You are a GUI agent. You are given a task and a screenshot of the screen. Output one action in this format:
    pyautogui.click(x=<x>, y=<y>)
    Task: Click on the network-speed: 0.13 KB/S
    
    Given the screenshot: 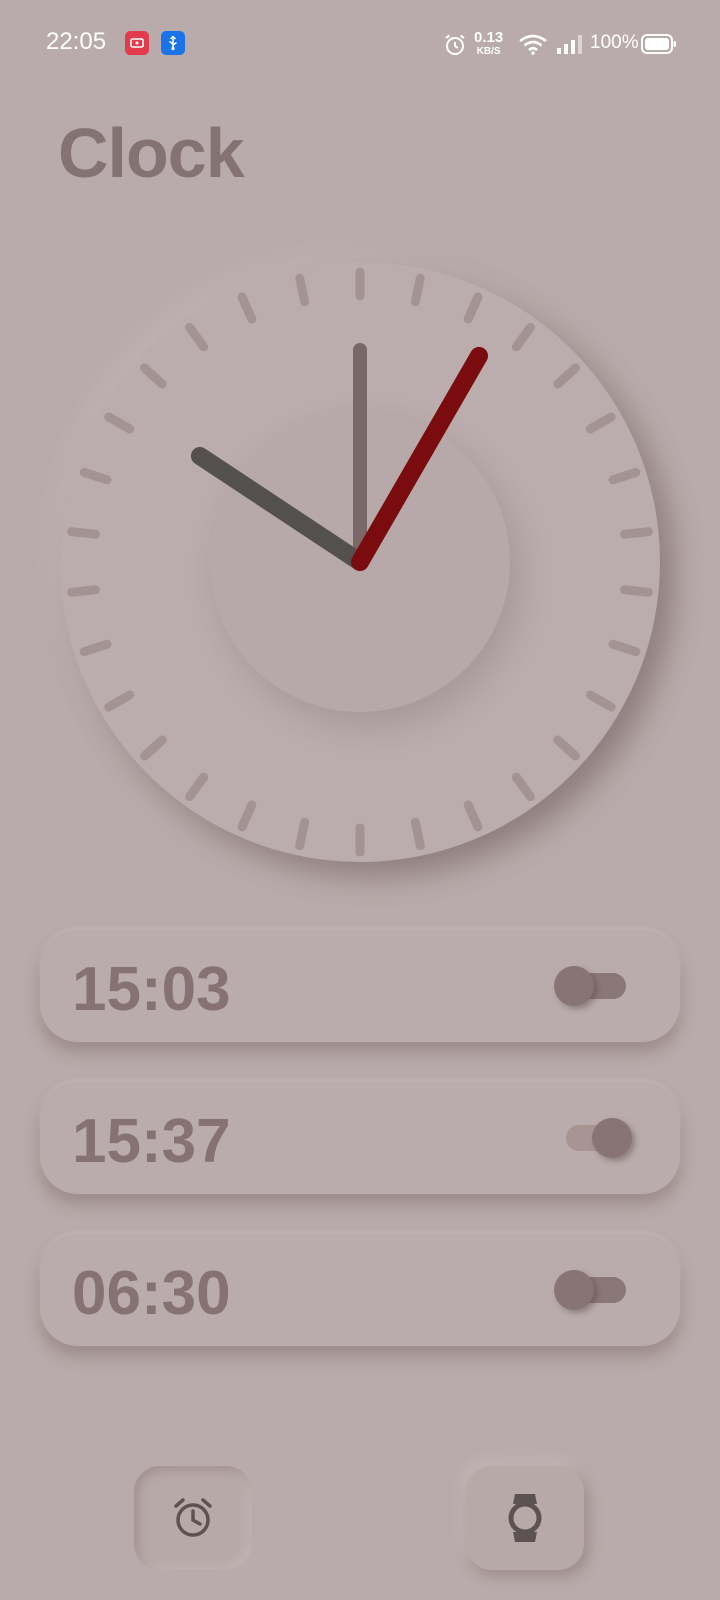 What is the action you would take?
    pyautogui.click(x=488, y=43)
    